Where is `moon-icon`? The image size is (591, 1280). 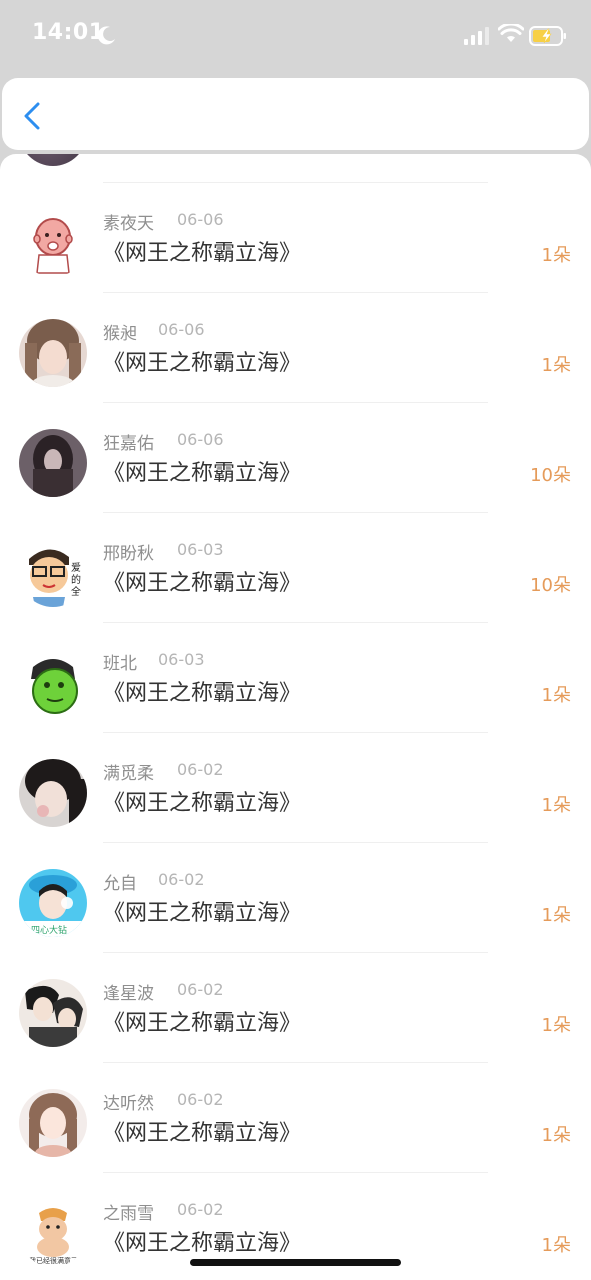 moon-icon is located at coordinates (107, 35).